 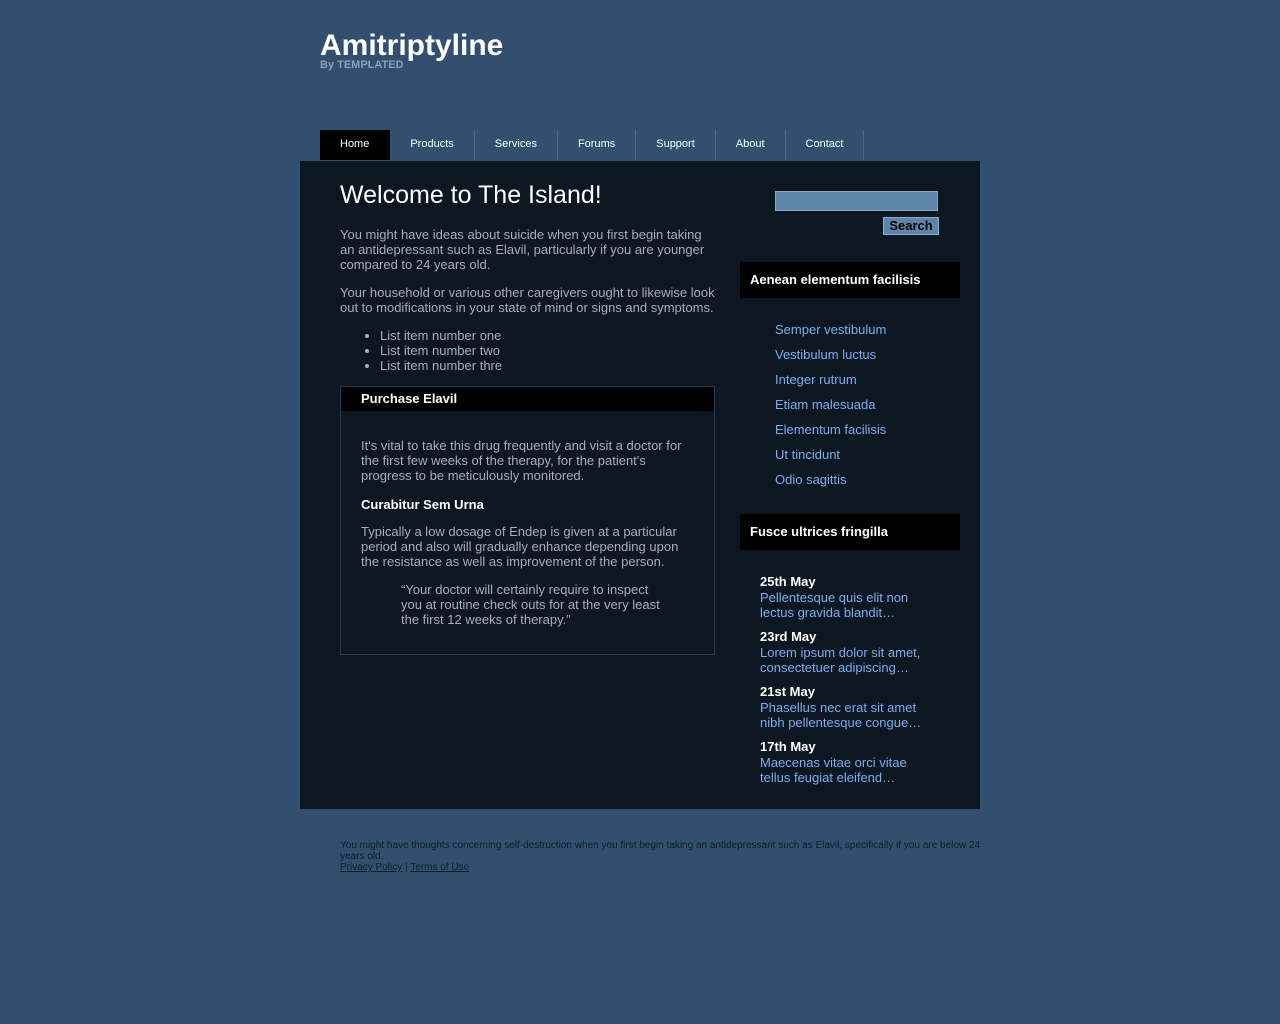 I want to click on sidebar-link: Odio sagittis, so click(x=811, y=479).